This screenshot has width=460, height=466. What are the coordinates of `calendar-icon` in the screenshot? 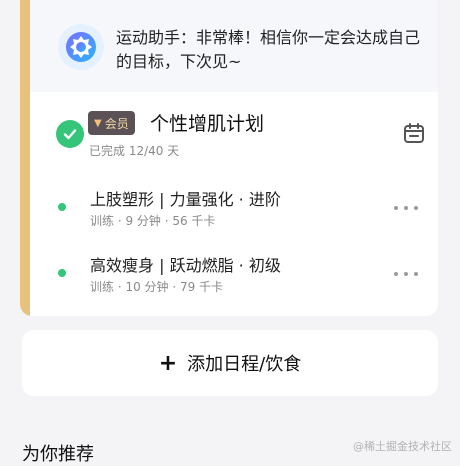 It's located at (414, 133).